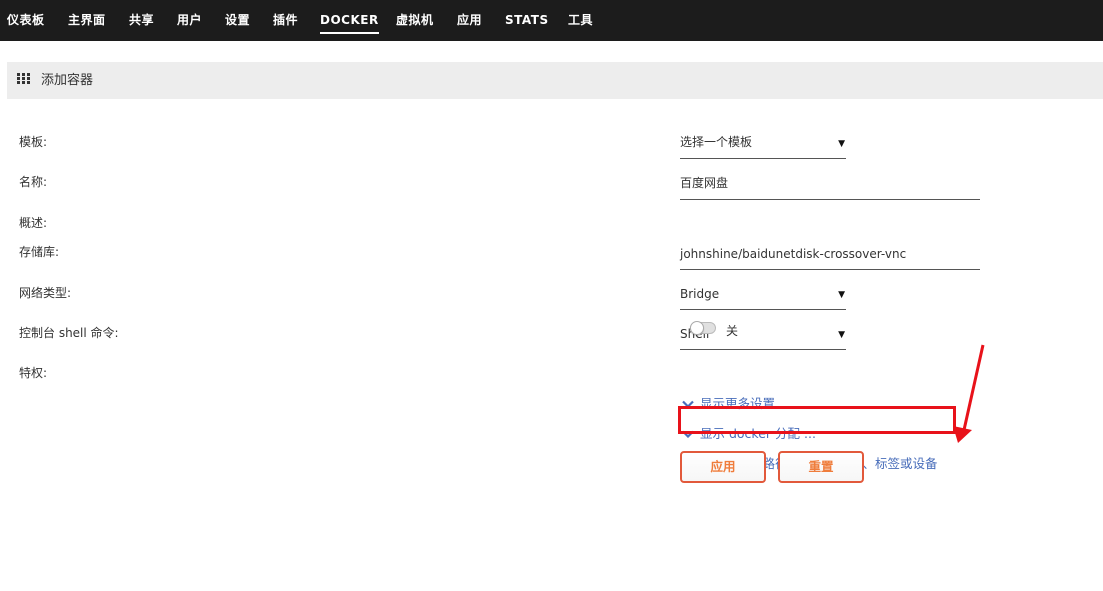 The height and width of the screenshot is (591, 1103). What do you see at coordinates (763, 144) in the screenshot?
I see `template-select: 选择一个模板 ▼` at bounding box center [763, 144].